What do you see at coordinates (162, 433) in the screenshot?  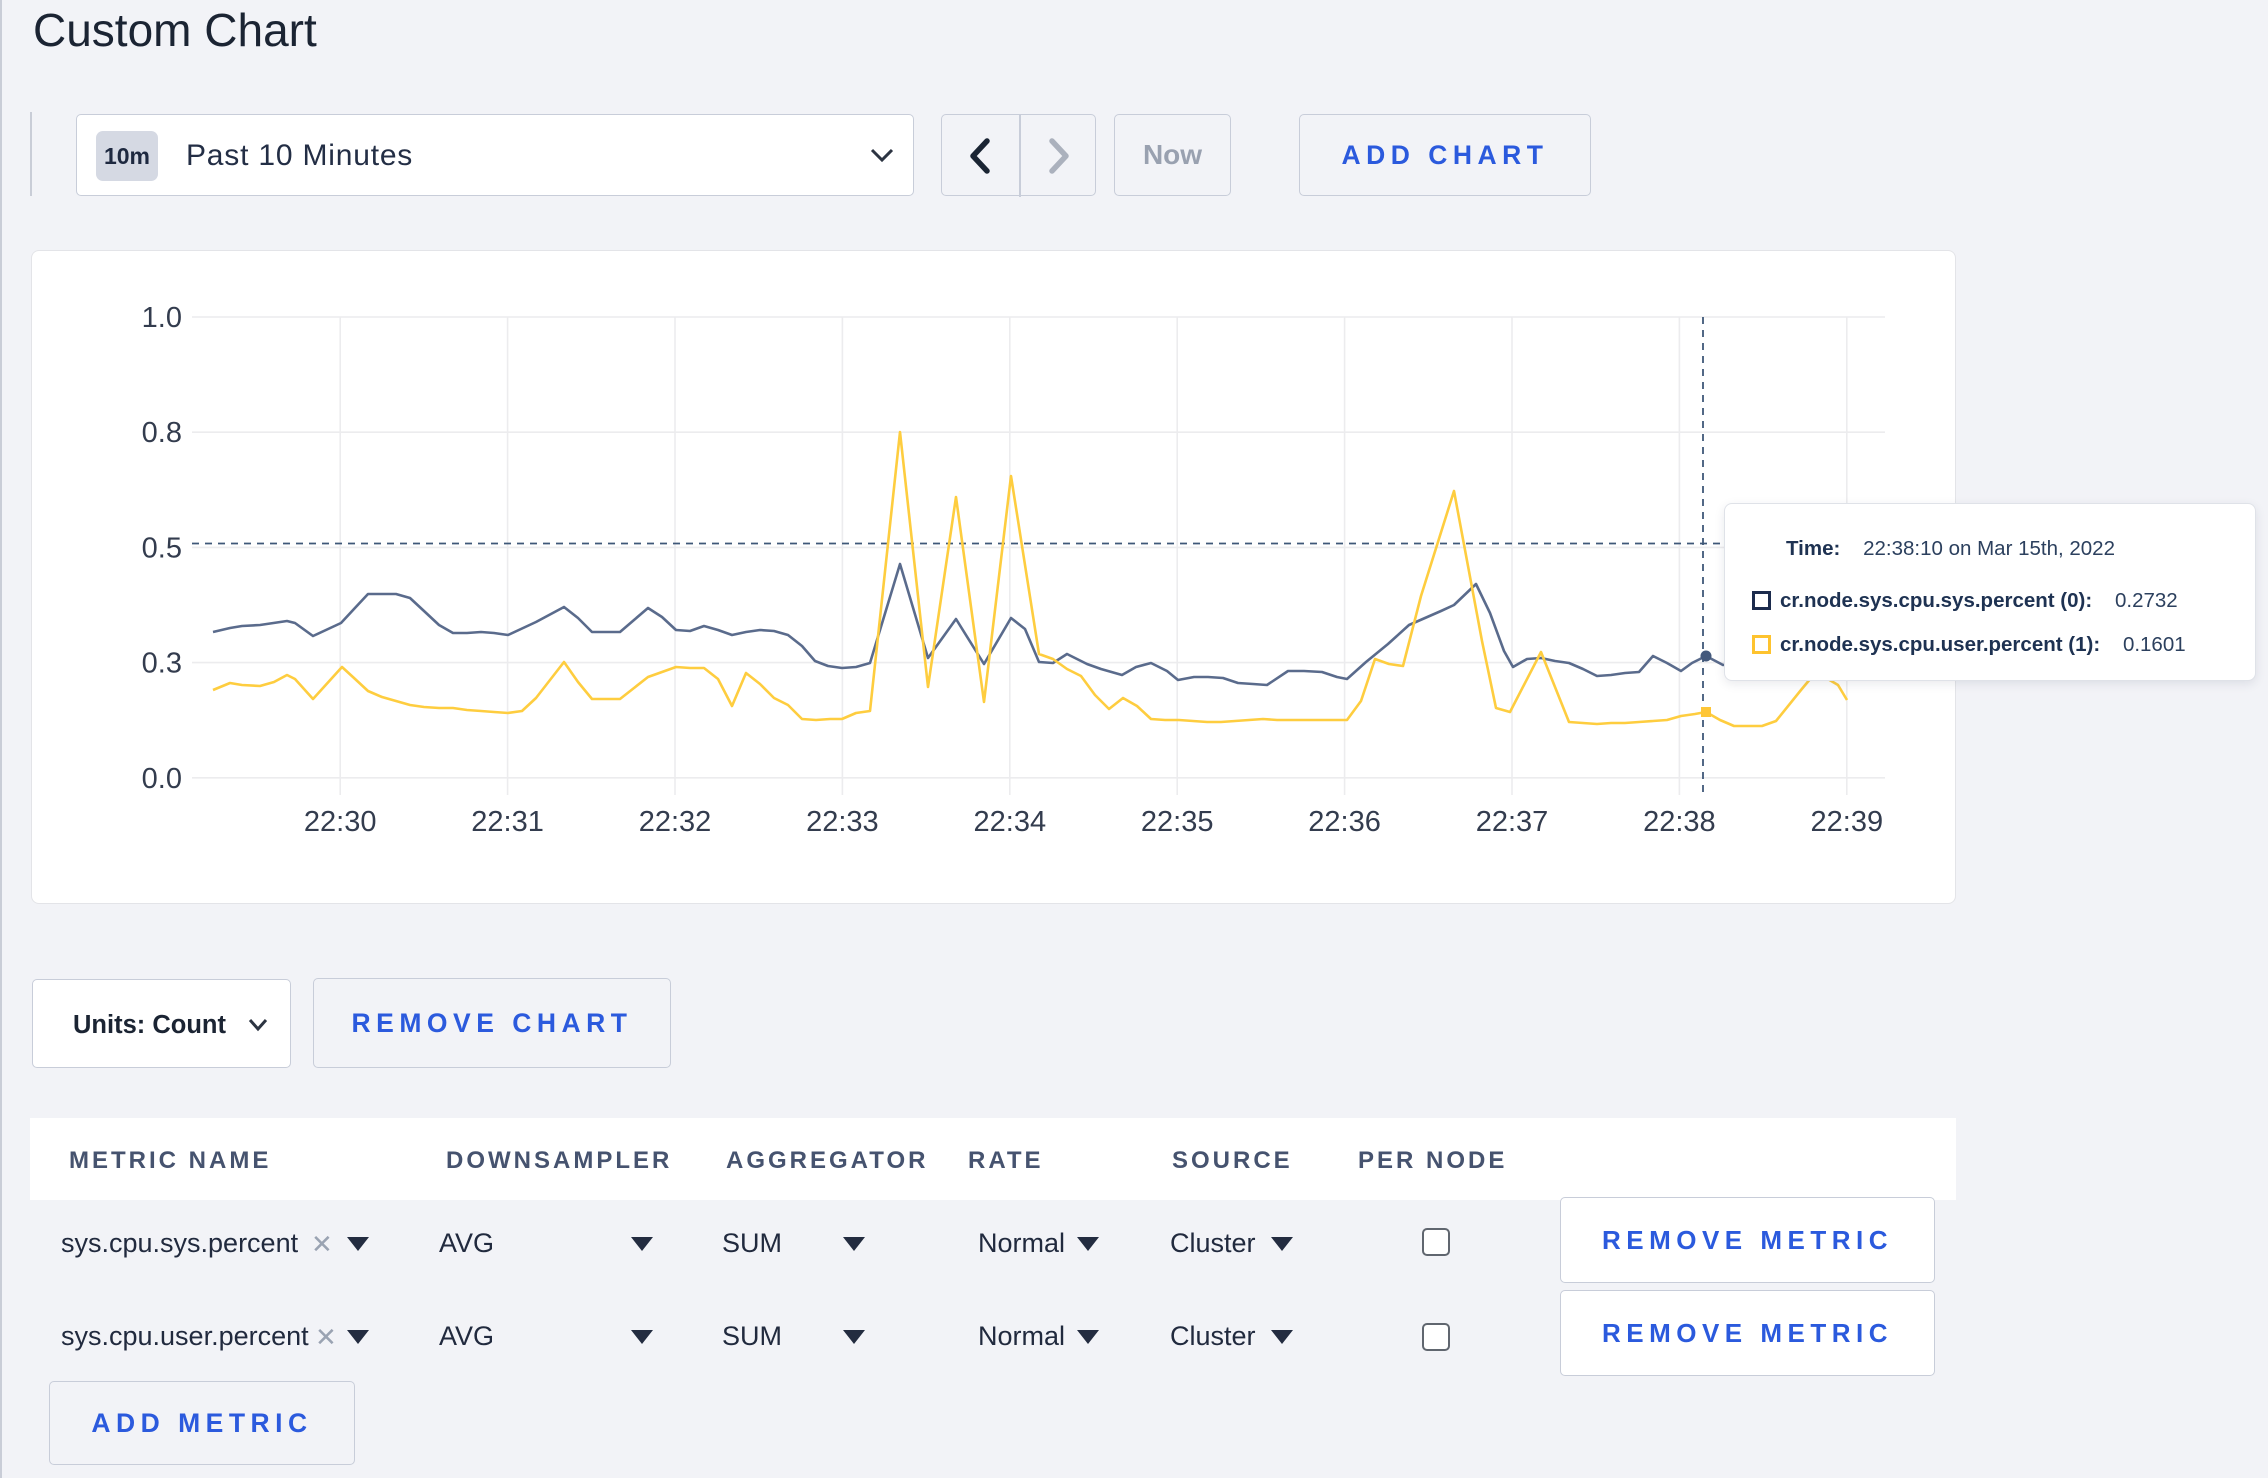 I see `svg-text: 0.8` at bounding box center [162, 433].